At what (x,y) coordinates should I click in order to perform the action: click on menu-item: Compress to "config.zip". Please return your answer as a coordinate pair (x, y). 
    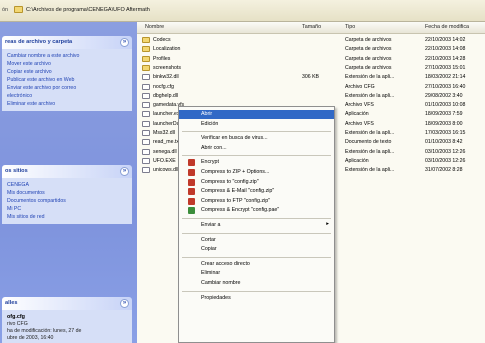
    Looking at the image, I should click on (256, 182).